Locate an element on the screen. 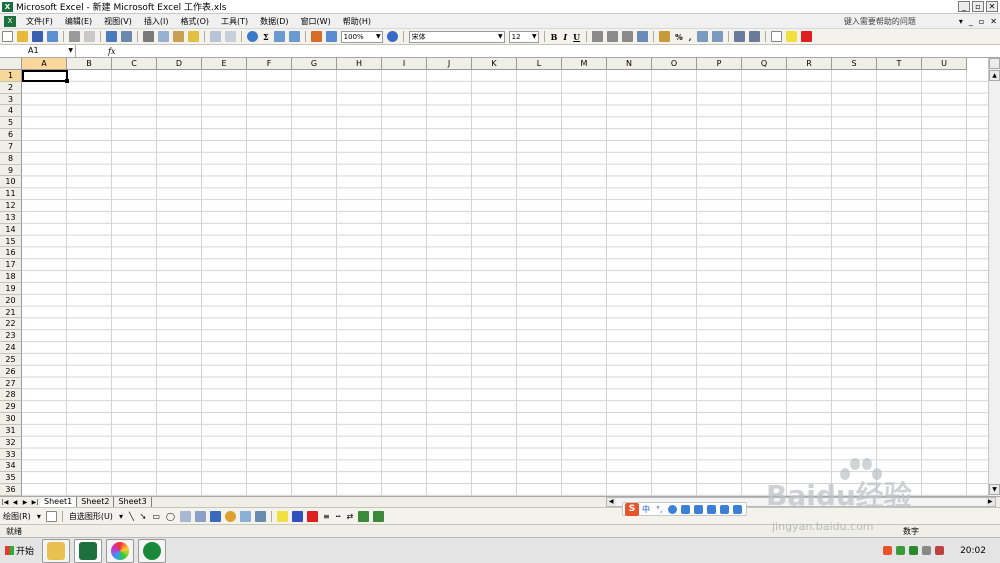 The width and height of the screenshot is (1000, 563). menu-help: 帮助(H) is located at coordinates (357, 21).